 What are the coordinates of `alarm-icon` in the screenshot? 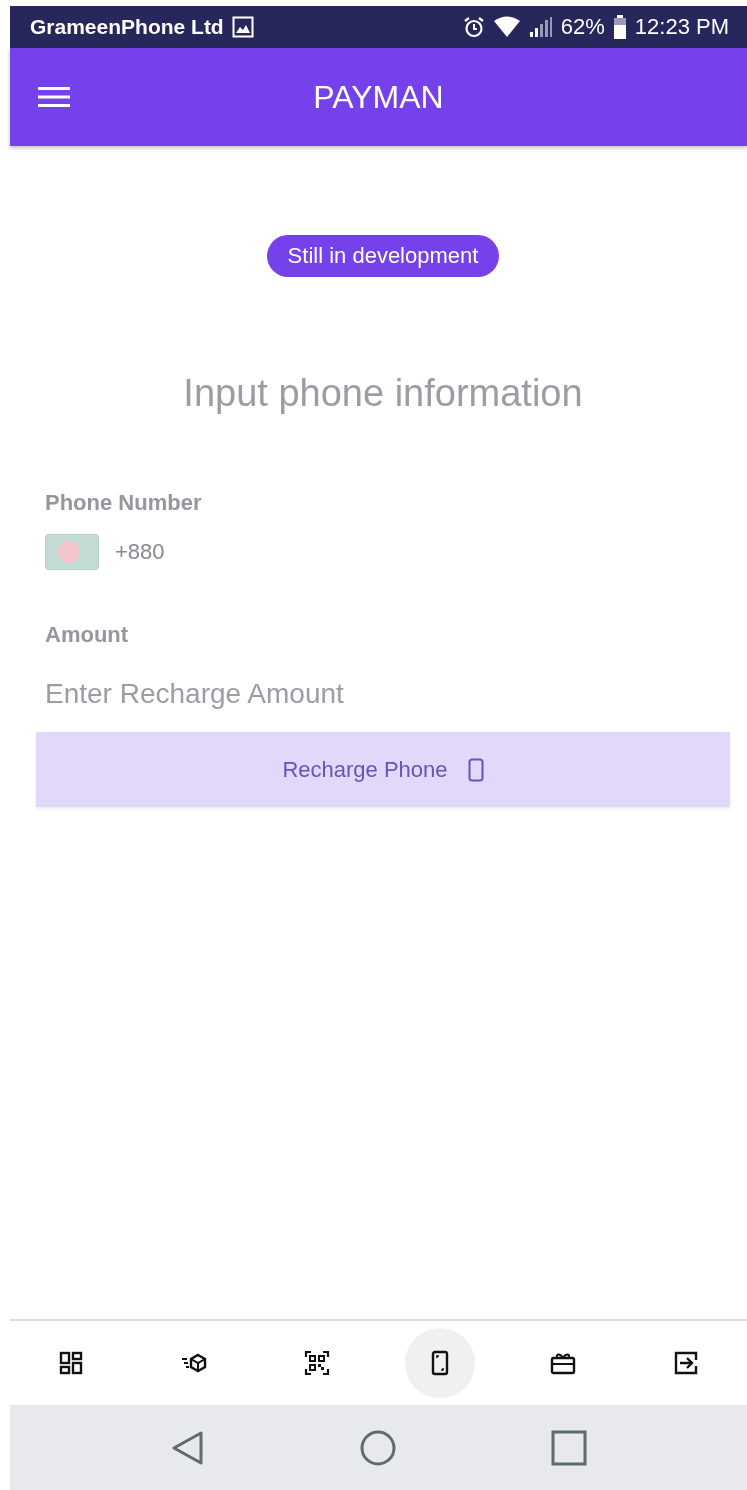 It's located at (473, 27).